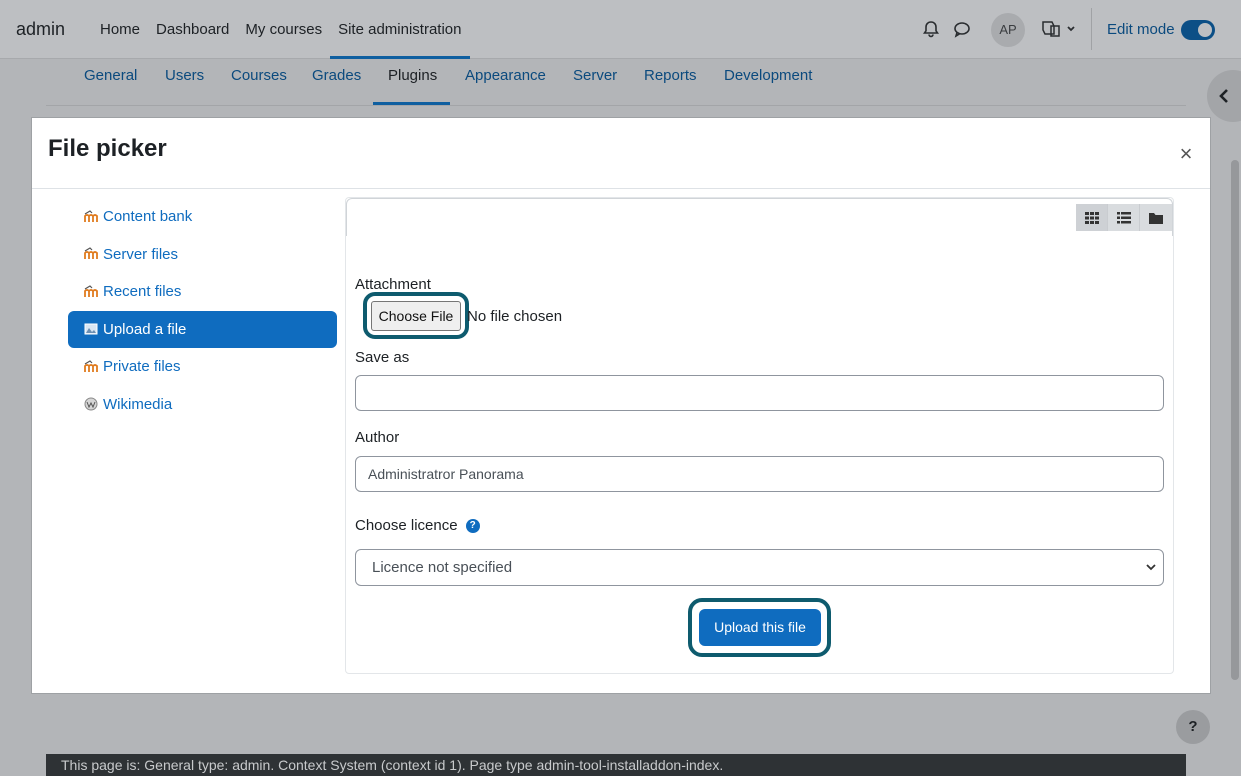 The image size is (1241, 776). I want to click on message-icon, so click(962, 29).